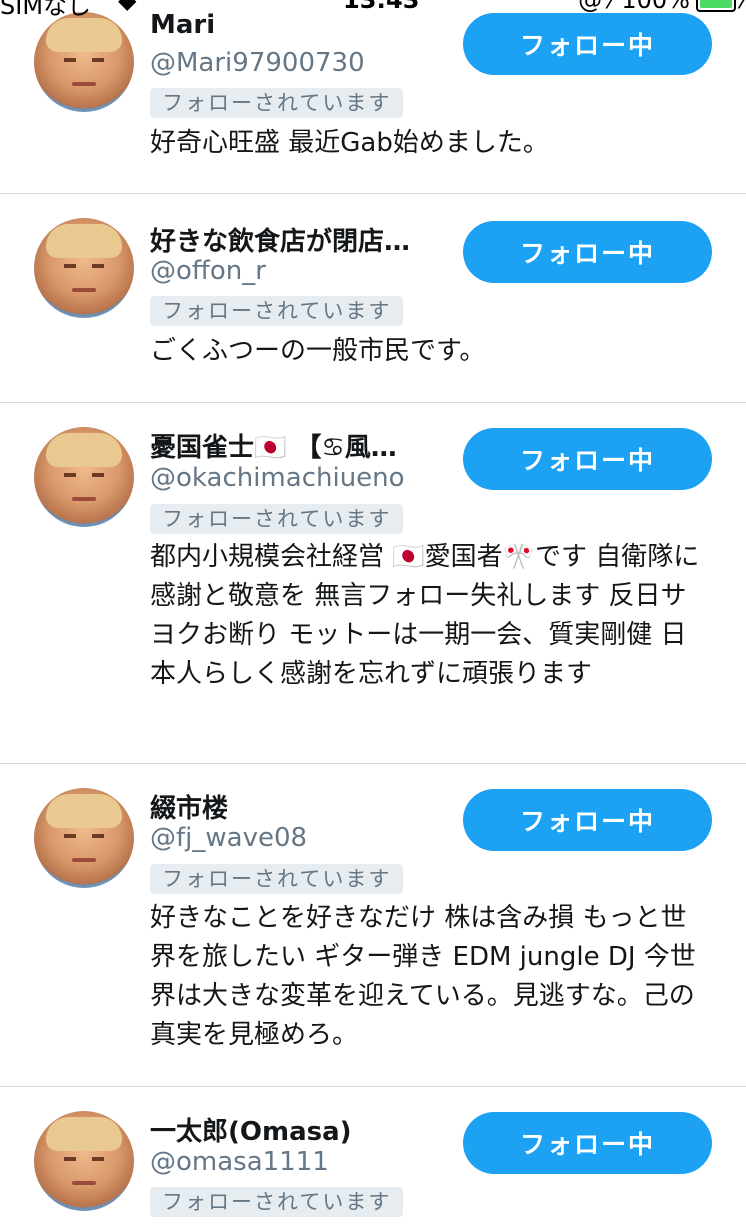  Describe the element at coordinates (189, 809) in the screenshot. I see `user-name: 綴市楼` at that location.